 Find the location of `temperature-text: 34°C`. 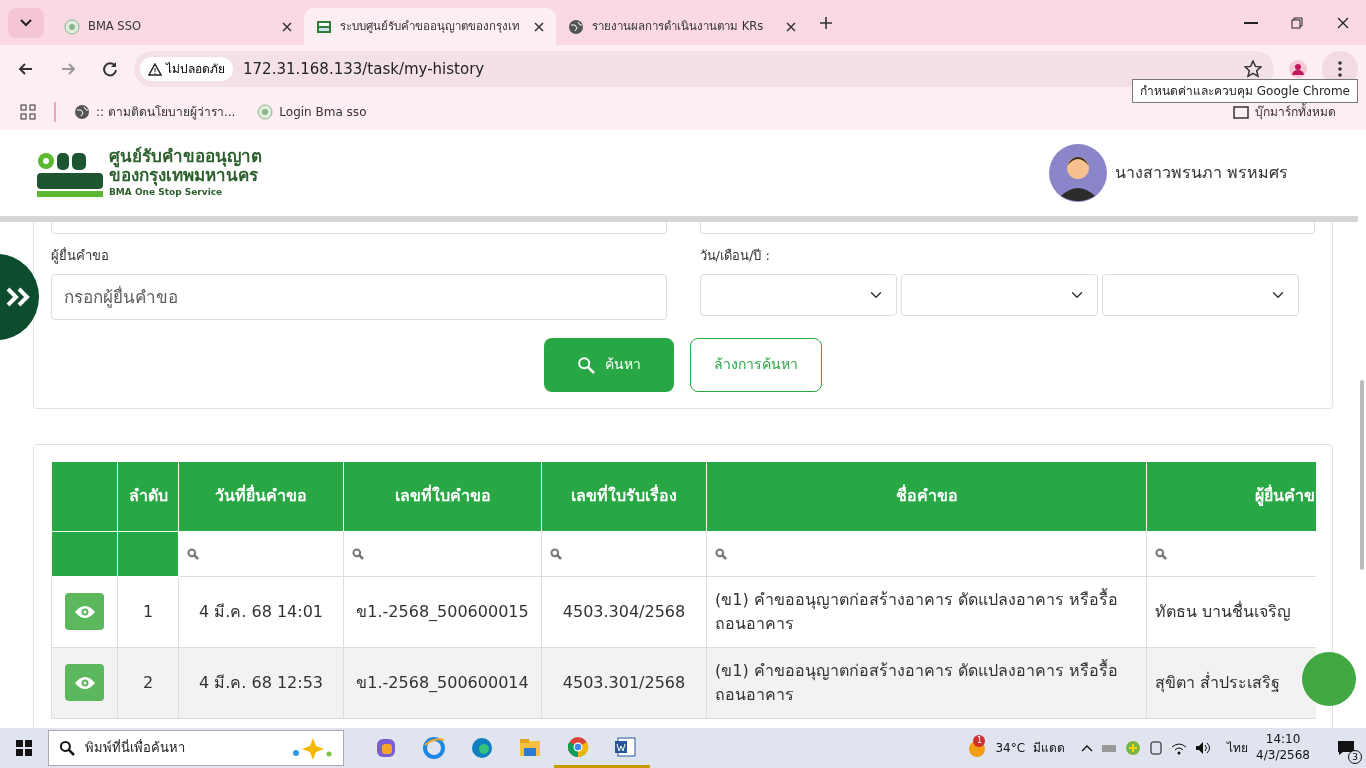

temperature-text: 34°C is located at coordinates (1010, 748).